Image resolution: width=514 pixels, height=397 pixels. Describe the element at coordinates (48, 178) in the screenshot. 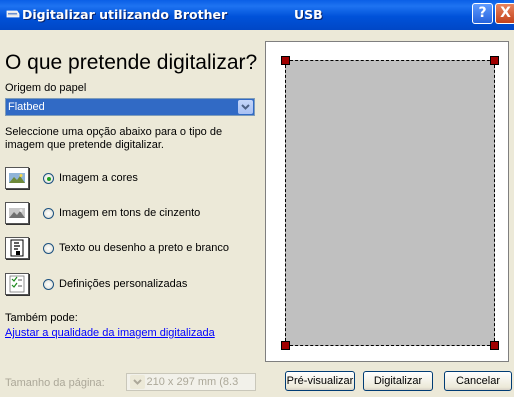

I see `color-image-radio` at that location.